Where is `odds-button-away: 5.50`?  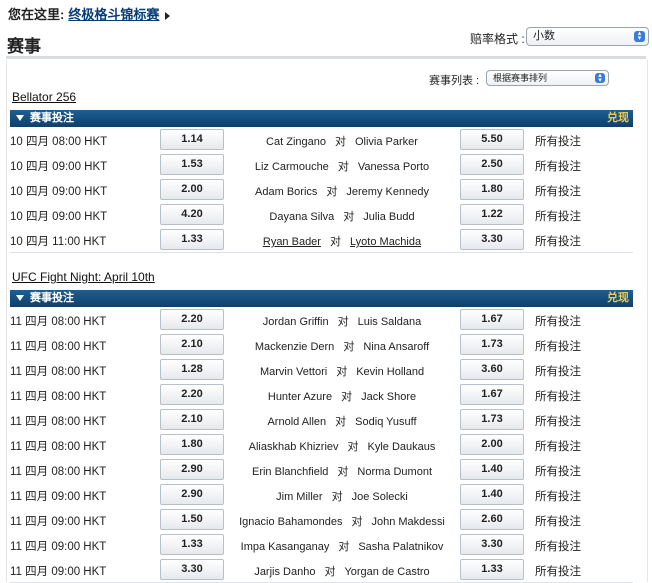
odds-button-away: 5.50 is located at coordinates (492, 139).